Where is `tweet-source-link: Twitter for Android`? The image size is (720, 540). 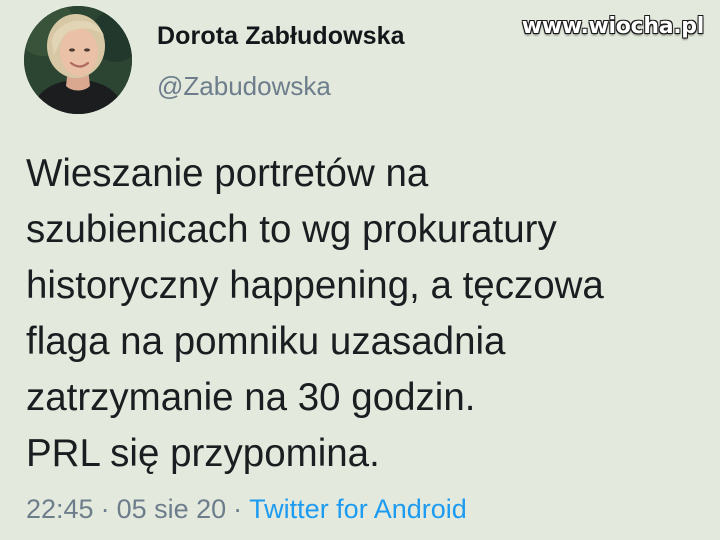
tweet-source-link: Twitter for Android is located at coordinates (358, 509).